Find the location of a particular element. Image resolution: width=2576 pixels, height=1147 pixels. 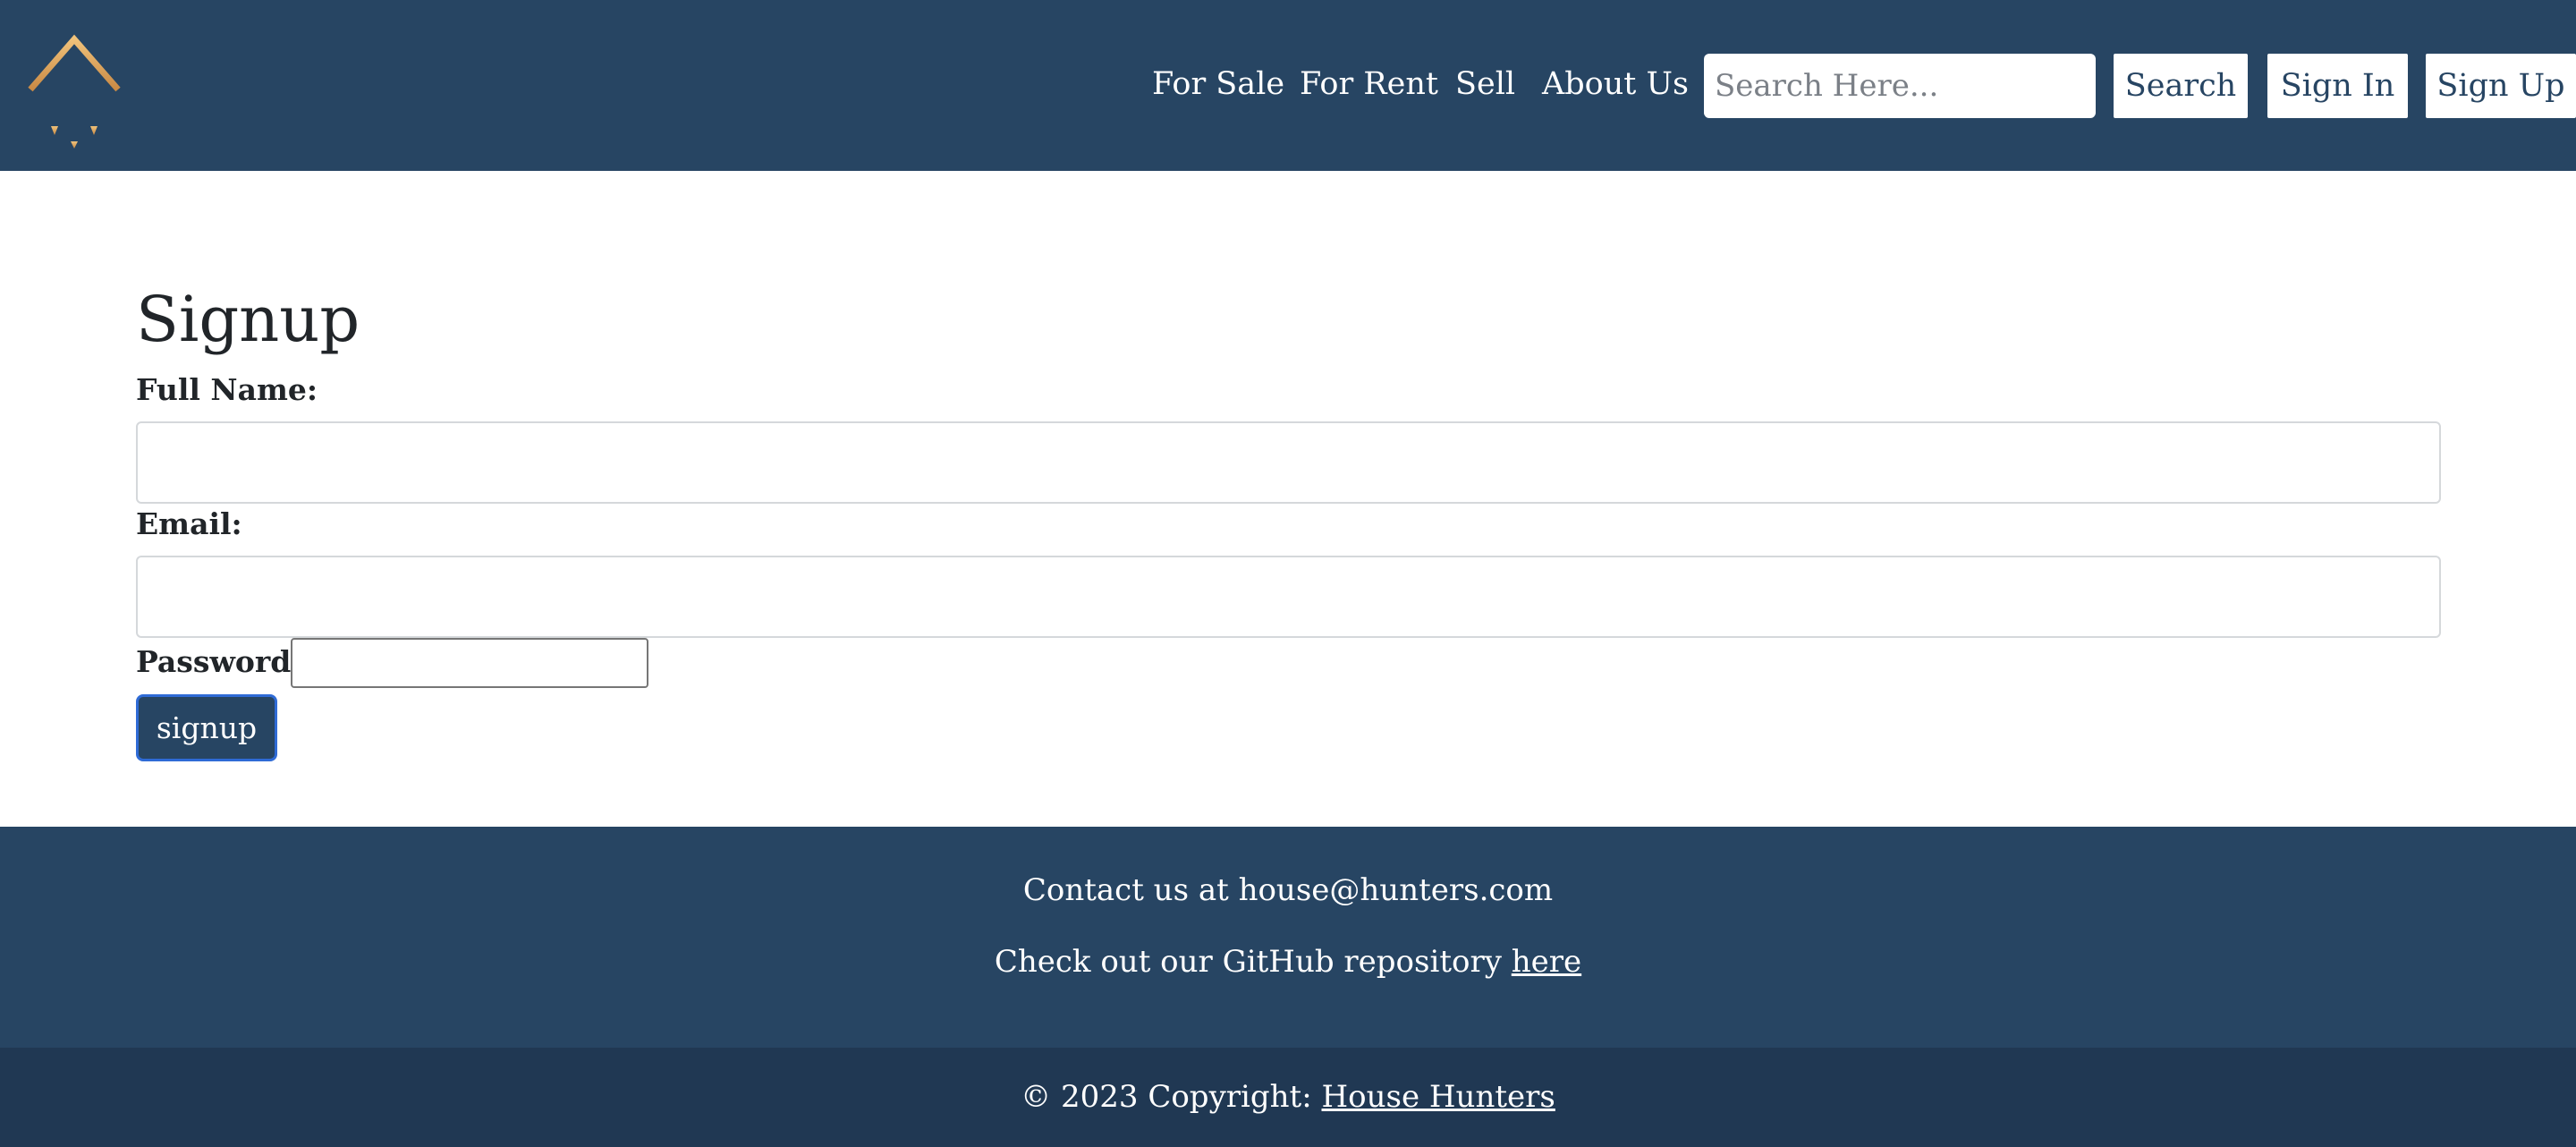

footer-github-text: Check out our GitHub repository is located at coordinates (1248, 962).